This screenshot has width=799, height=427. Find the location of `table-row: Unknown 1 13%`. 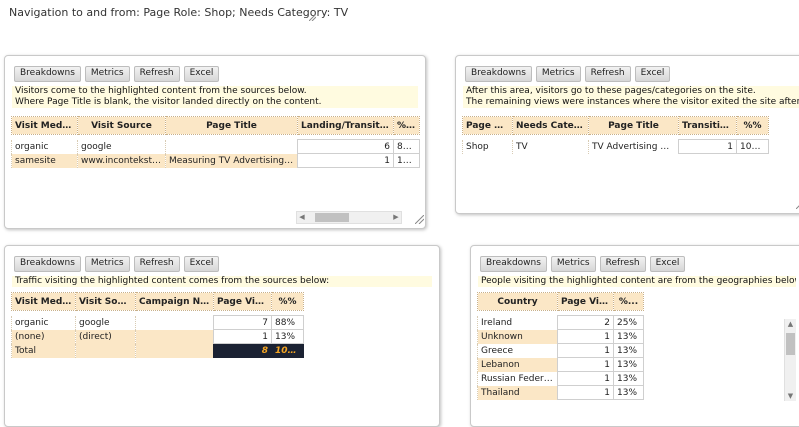

table-row: Unknown 1 13% is located at coordinates (560, 336).